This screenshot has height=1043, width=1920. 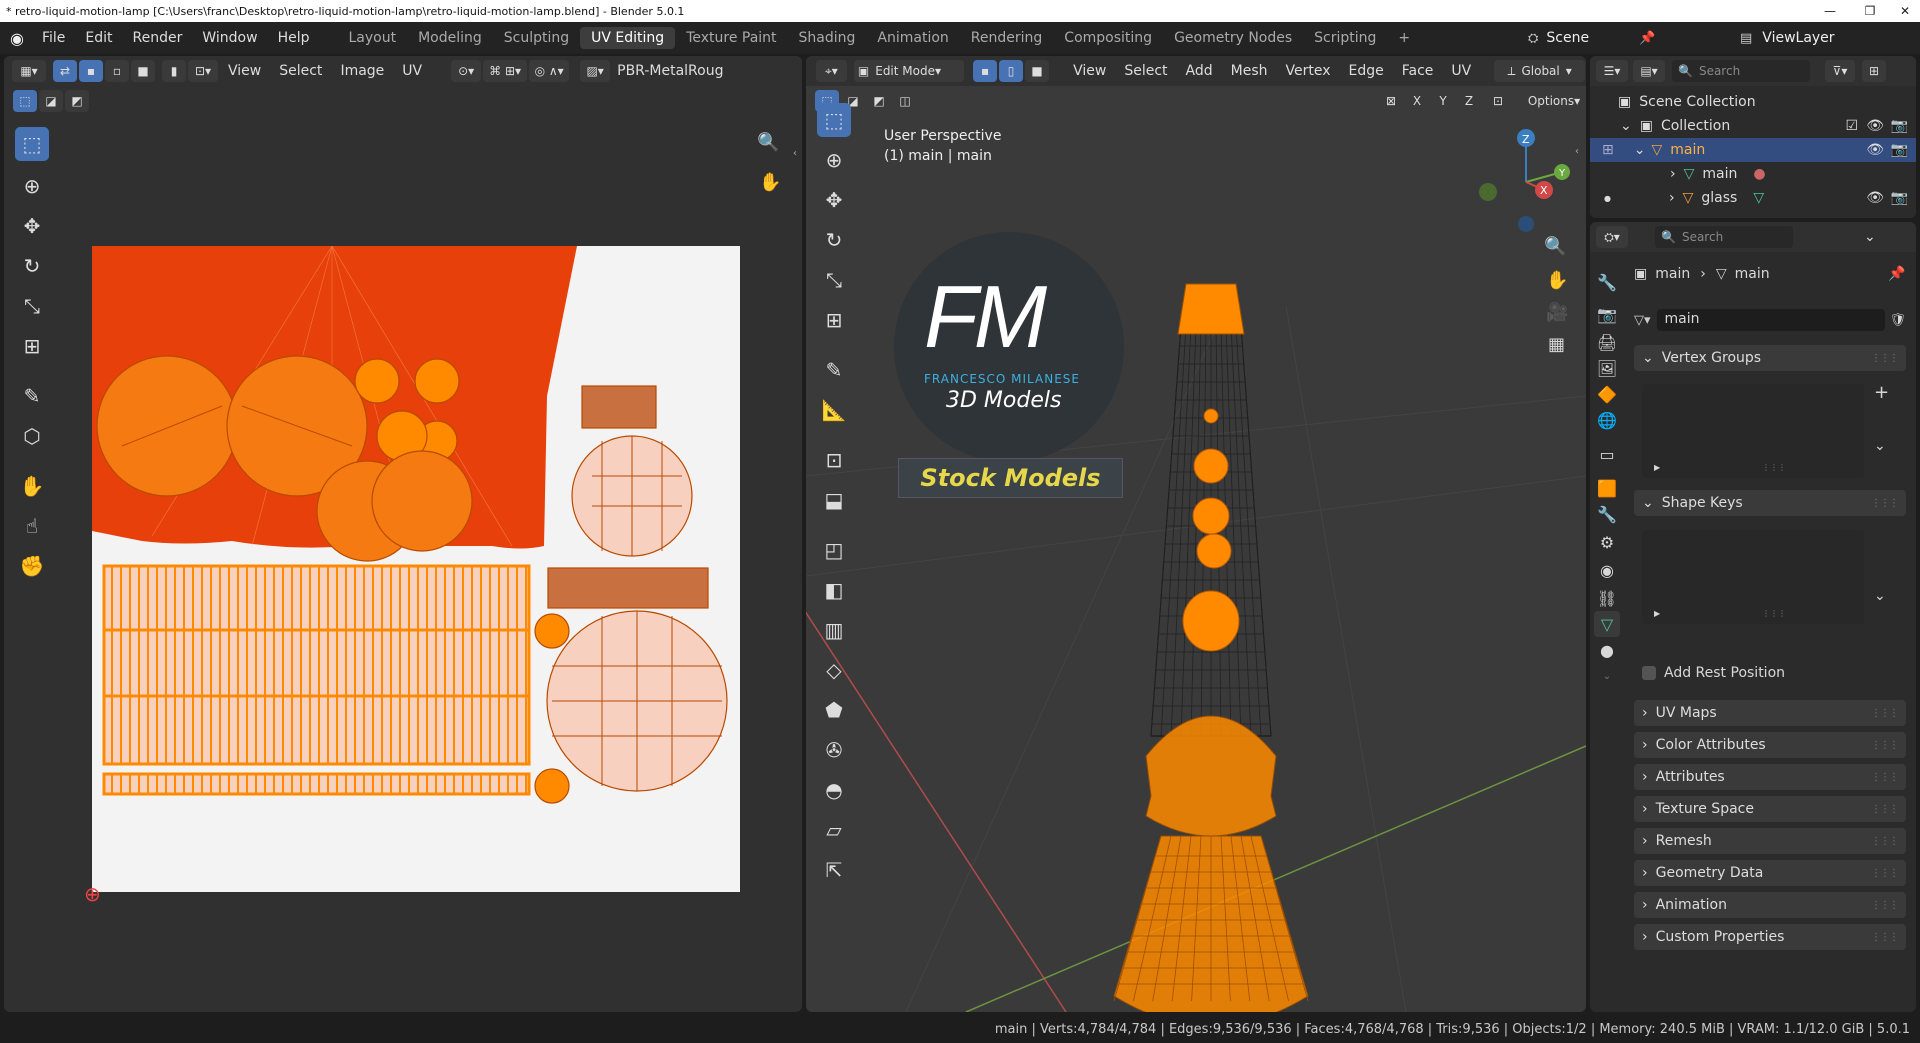 What do you see at coordinates (1870, 237) in the screenshot?
I see `props-options-icon: ⌄` at bounding box center [1870, 237].